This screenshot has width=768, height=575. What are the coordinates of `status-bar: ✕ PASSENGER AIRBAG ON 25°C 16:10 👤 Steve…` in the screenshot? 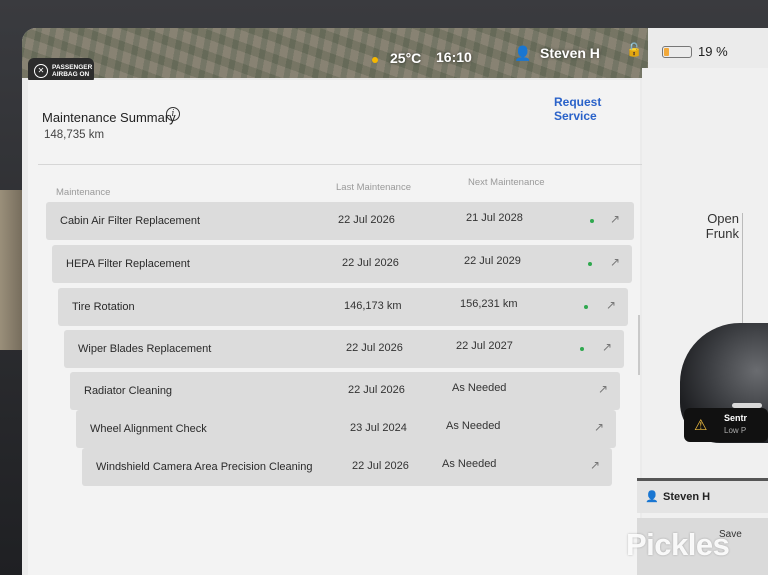 It's located at (335, 56).